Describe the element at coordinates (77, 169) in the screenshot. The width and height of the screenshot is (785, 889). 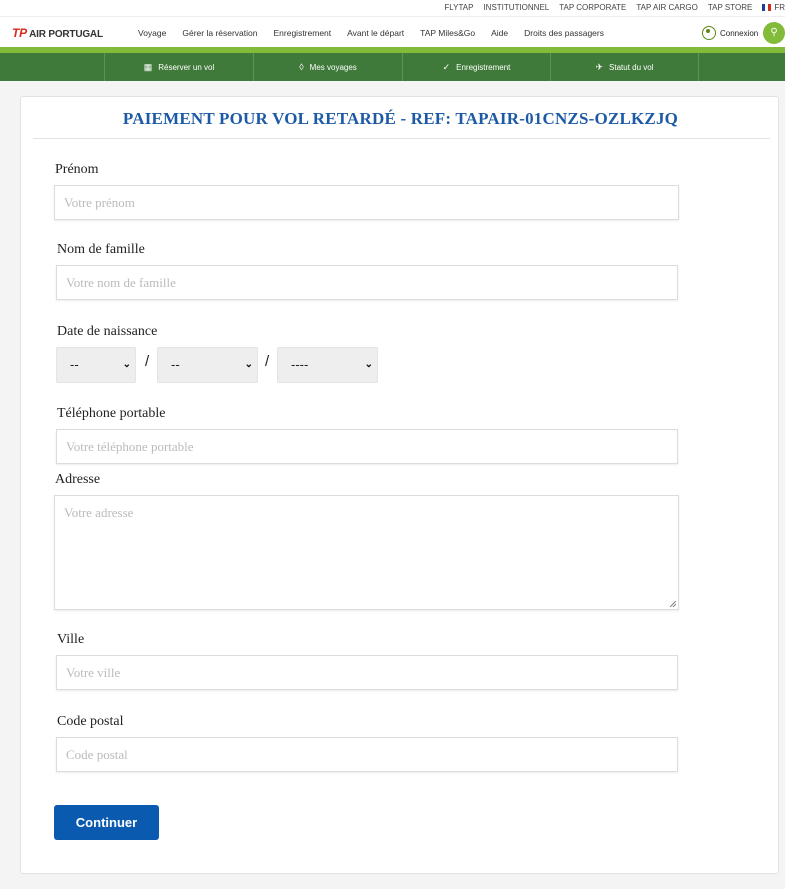
I see `first-name-label: Prénom` at that location.